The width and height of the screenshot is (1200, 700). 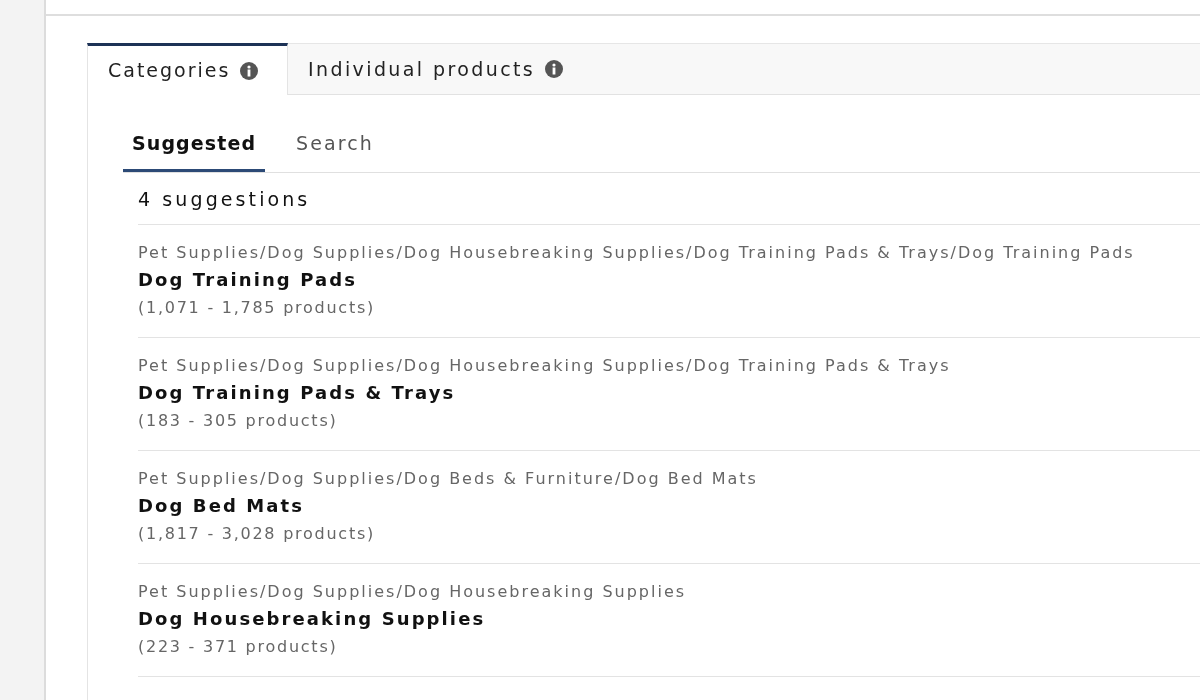 I want to click on suggestion-count: 4 suggestions, so click(x=669, y=199).